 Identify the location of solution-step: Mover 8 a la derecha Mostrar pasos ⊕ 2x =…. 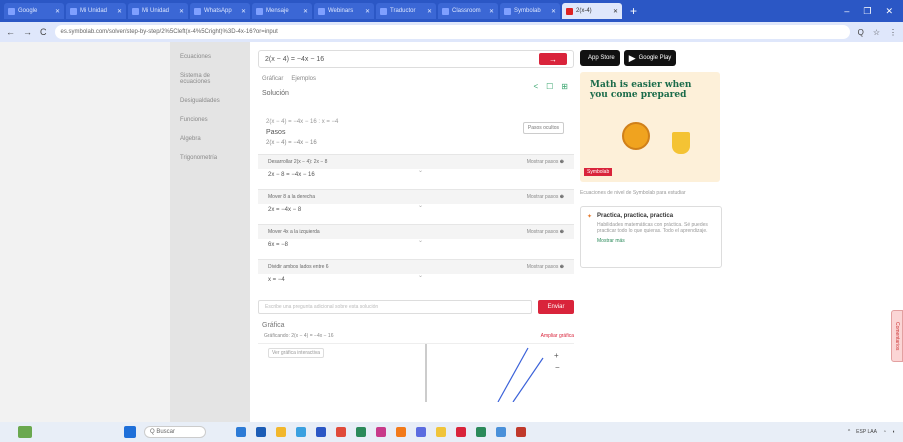
(416, 202).